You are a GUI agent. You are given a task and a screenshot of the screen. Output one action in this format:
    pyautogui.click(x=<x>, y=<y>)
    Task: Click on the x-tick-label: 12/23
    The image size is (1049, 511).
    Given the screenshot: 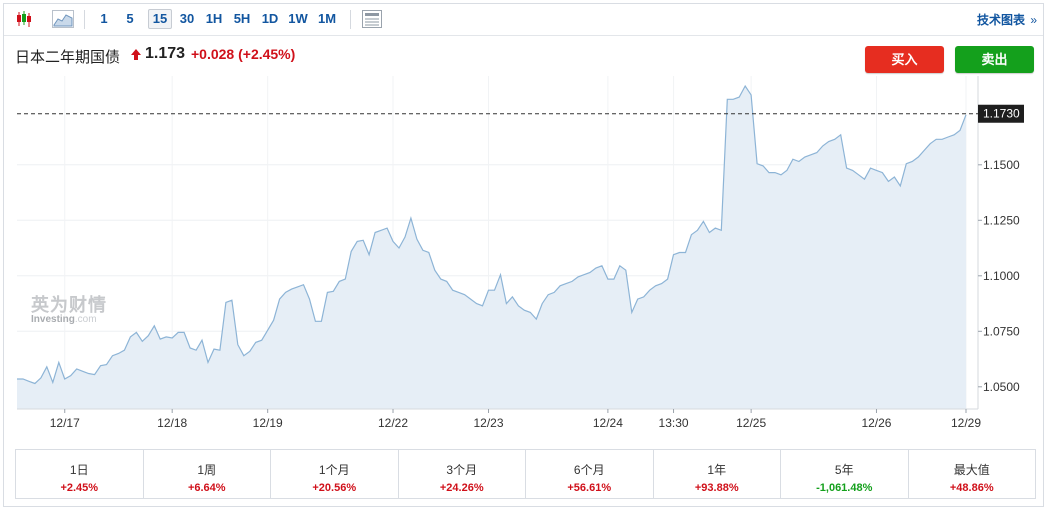 What is the action you would take?
    pyautogui.click(x=489, y=423)
    